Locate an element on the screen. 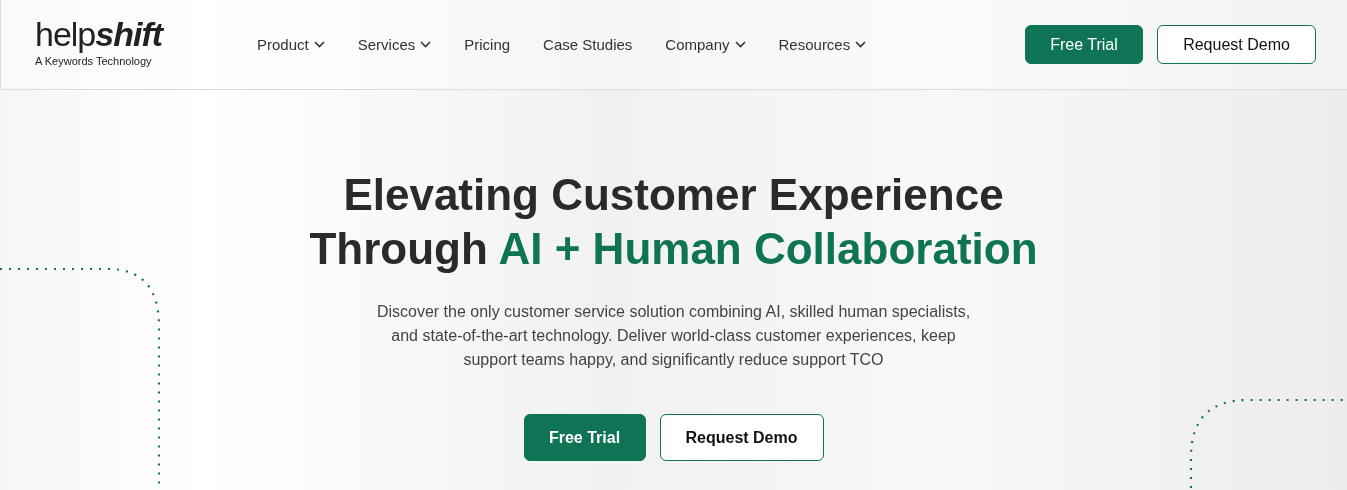  hero-headline: Elevating Customer Experience Through AI + Human Collaboration is located at coordinates (673, 222).